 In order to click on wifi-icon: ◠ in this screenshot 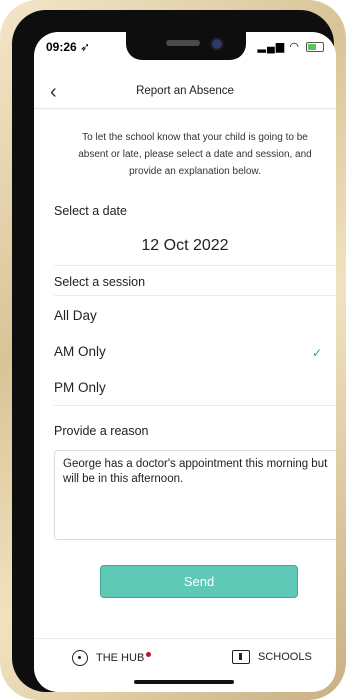, I will do `click(294, 47)`.